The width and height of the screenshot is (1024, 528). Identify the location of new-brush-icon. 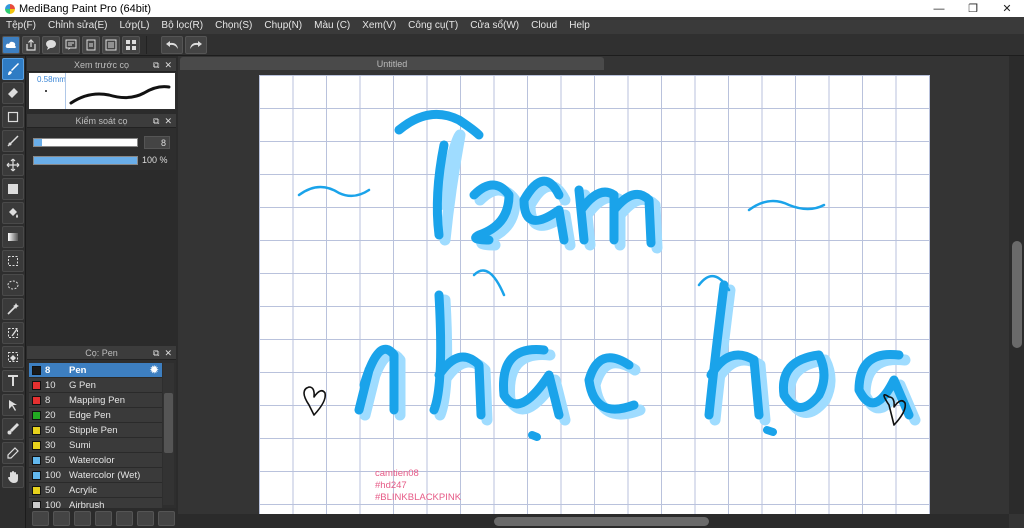
(61, 518).